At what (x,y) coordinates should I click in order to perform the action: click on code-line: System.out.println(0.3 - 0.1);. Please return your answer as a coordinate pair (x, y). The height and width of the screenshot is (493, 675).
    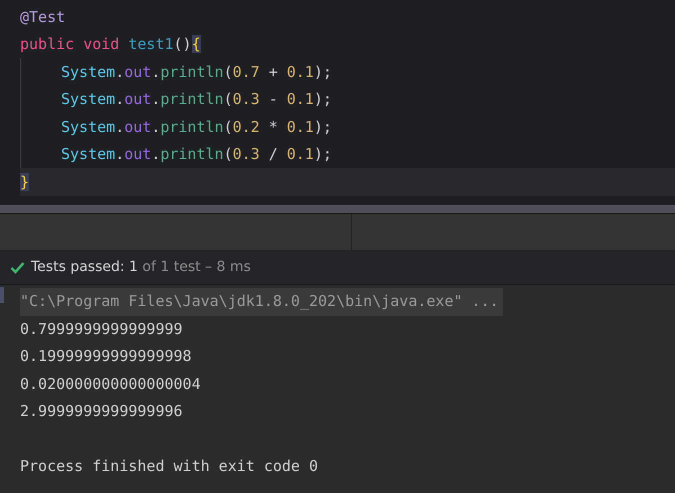
    Looking at the image, I should click on (196, 99).